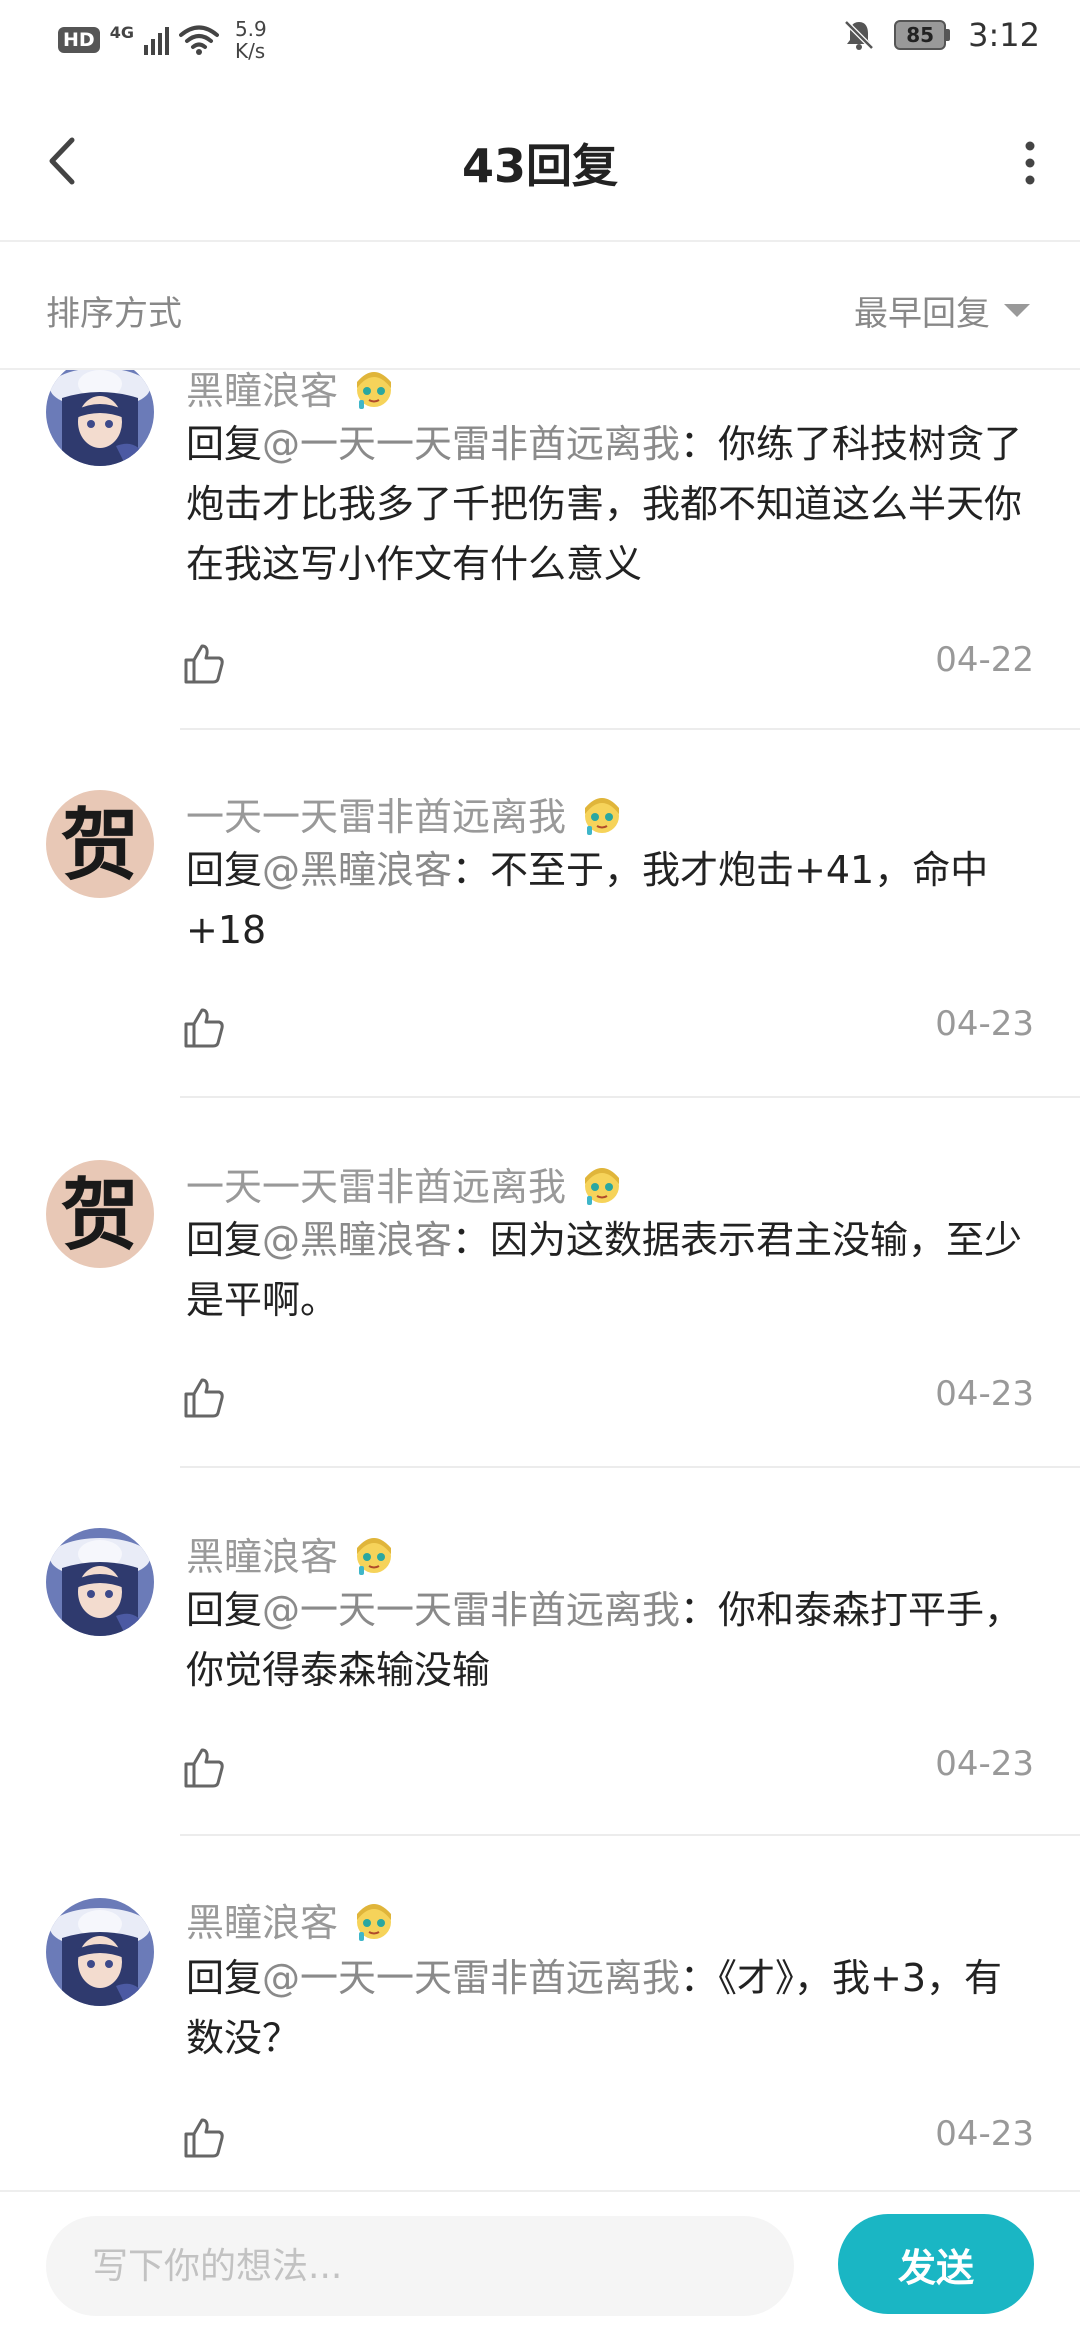 Image resolution: width=1080 pixels, height=2340 pixels. What do you see at coordinates (1025, 163) in the screenshot?
I see `vertical-dots-icon` at bounding box center [1025, 163].